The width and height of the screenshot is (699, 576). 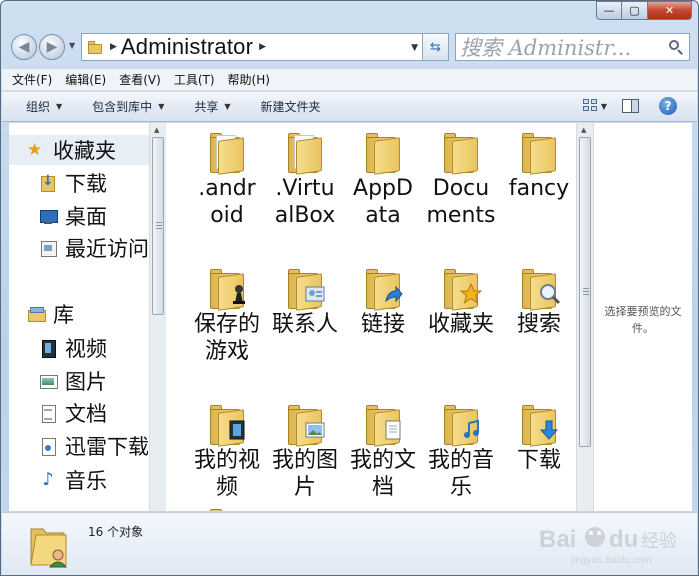 What do you see at coordinates (227, 509) in the screenshot?
I see `folder-item-partial` at bounding box center [227, 509].